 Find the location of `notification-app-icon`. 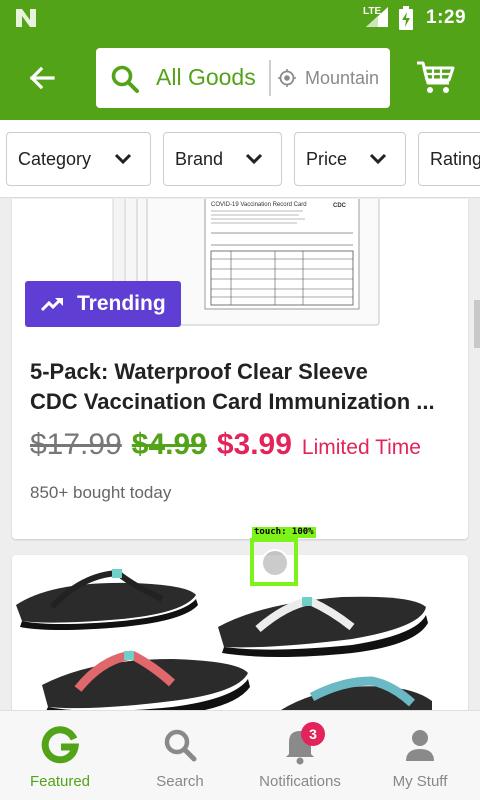

notification-app-icon is located at coordinates (26, 18).